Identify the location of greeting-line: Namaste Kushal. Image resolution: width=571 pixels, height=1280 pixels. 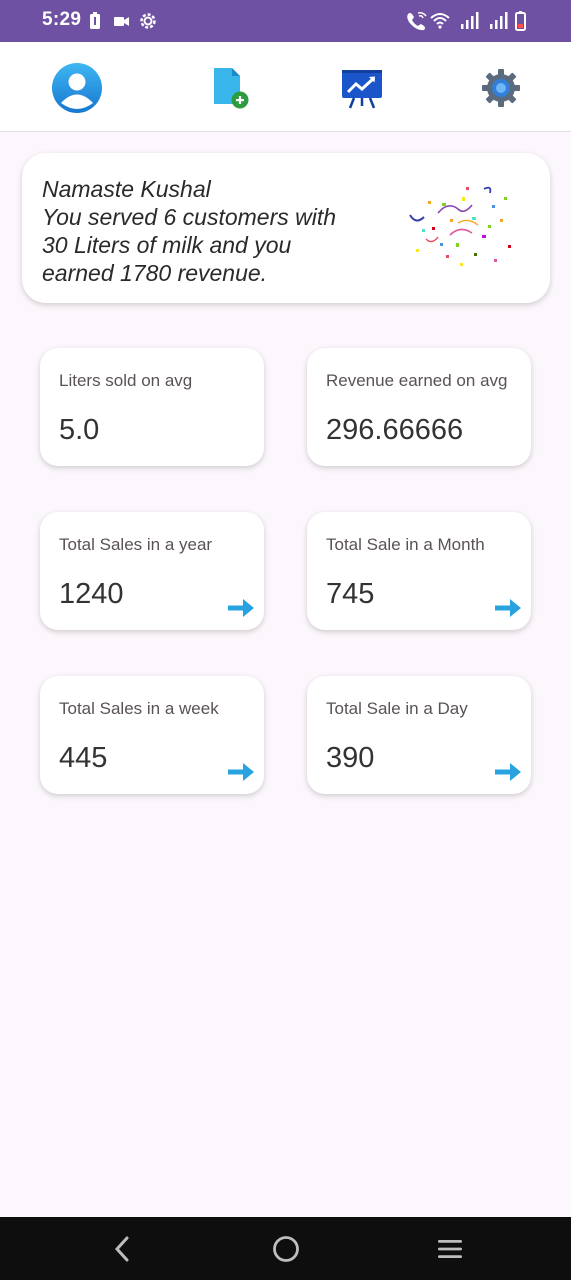
(126, 189).